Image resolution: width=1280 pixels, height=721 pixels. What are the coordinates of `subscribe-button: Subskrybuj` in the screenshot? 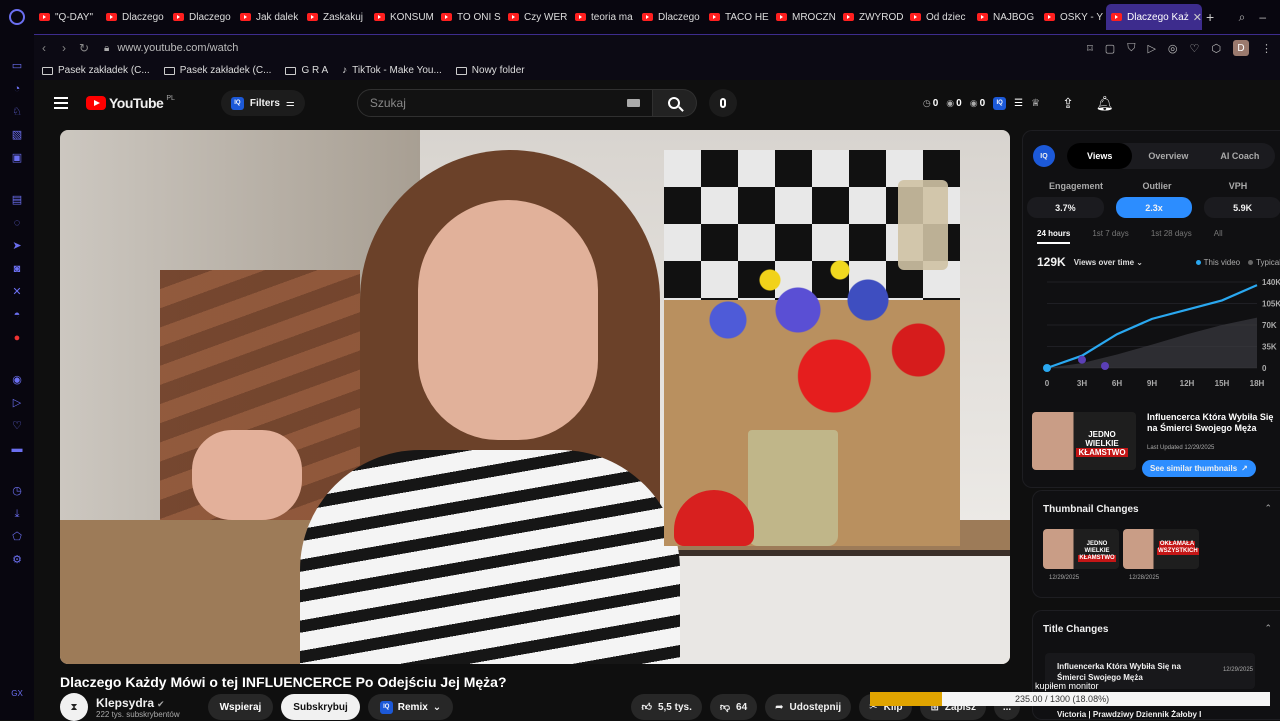 It's located at (320, 707).